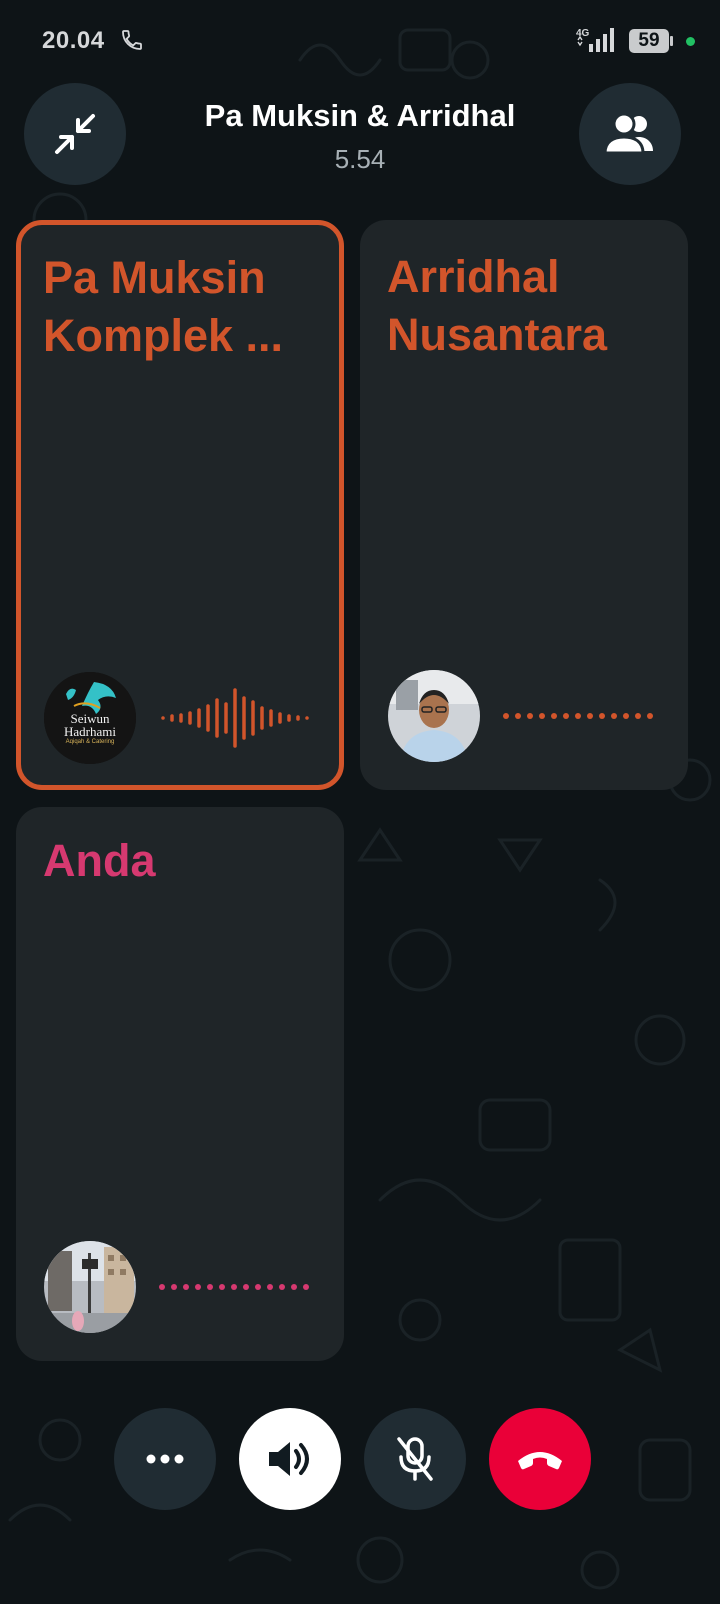 The height and width of the screenshot is (1604, 720). I want to click on call-duration: 5.54, so click(360, 159).